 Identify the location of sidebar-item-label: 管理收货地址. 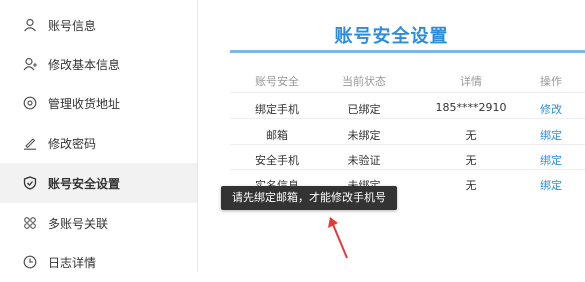
(84, 103).